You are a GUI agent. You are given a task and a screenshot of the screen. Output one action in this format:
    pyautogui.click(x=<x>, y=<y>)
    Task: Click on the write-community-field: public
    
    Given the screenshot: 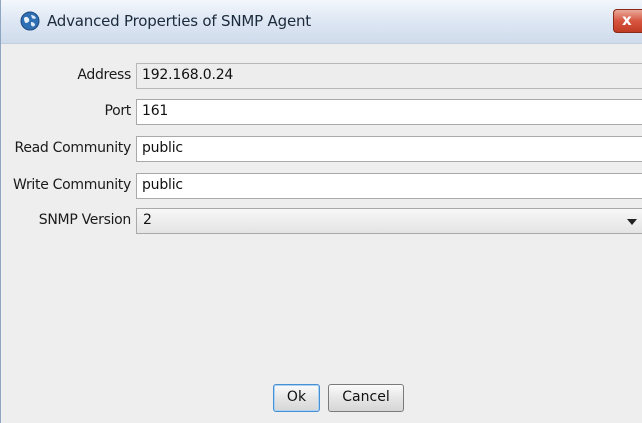 What is the action you would take?
    pyautogui.click(x=389, y=186)
    